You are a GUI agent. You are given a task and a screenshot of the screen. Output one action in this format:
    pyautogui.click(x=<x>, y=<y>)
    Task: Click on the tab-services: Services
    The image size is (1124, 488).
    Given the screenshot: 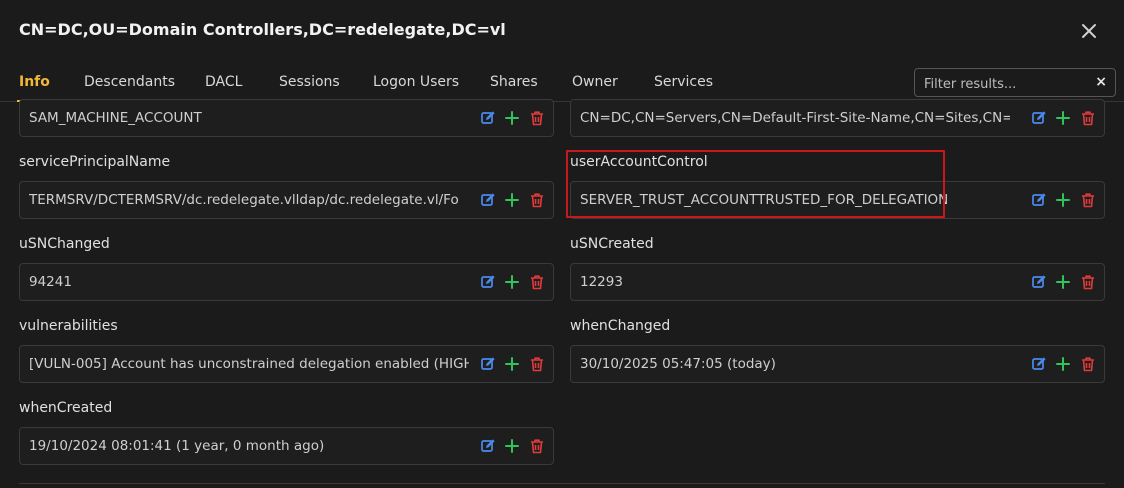 What is the action you would take?
    pyautogui.click(x=683, y=82)
    